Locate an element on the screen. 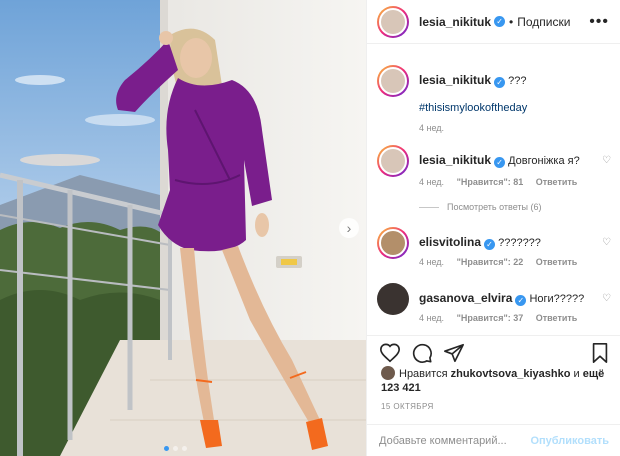  comment-username: lesia_nikituk is located at coordinates (455, 160).